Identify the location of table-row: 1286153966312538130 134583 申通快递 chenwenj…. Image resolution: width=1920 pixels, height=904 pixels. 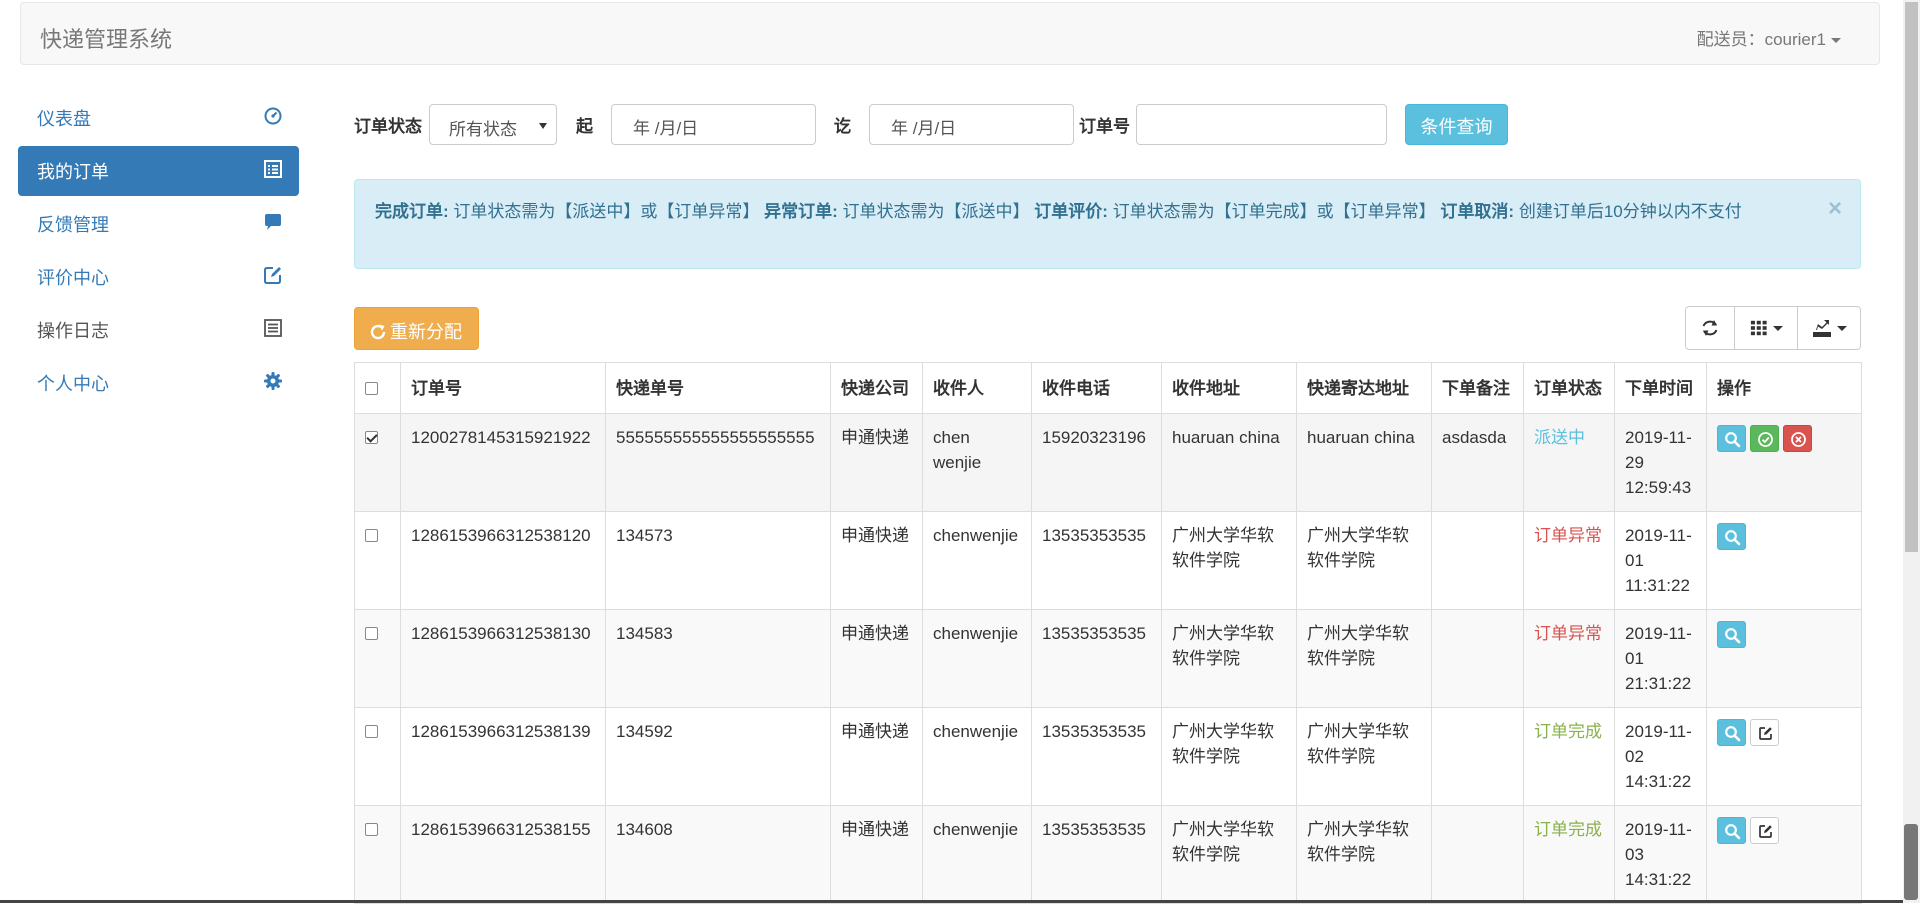
(1108, 658).